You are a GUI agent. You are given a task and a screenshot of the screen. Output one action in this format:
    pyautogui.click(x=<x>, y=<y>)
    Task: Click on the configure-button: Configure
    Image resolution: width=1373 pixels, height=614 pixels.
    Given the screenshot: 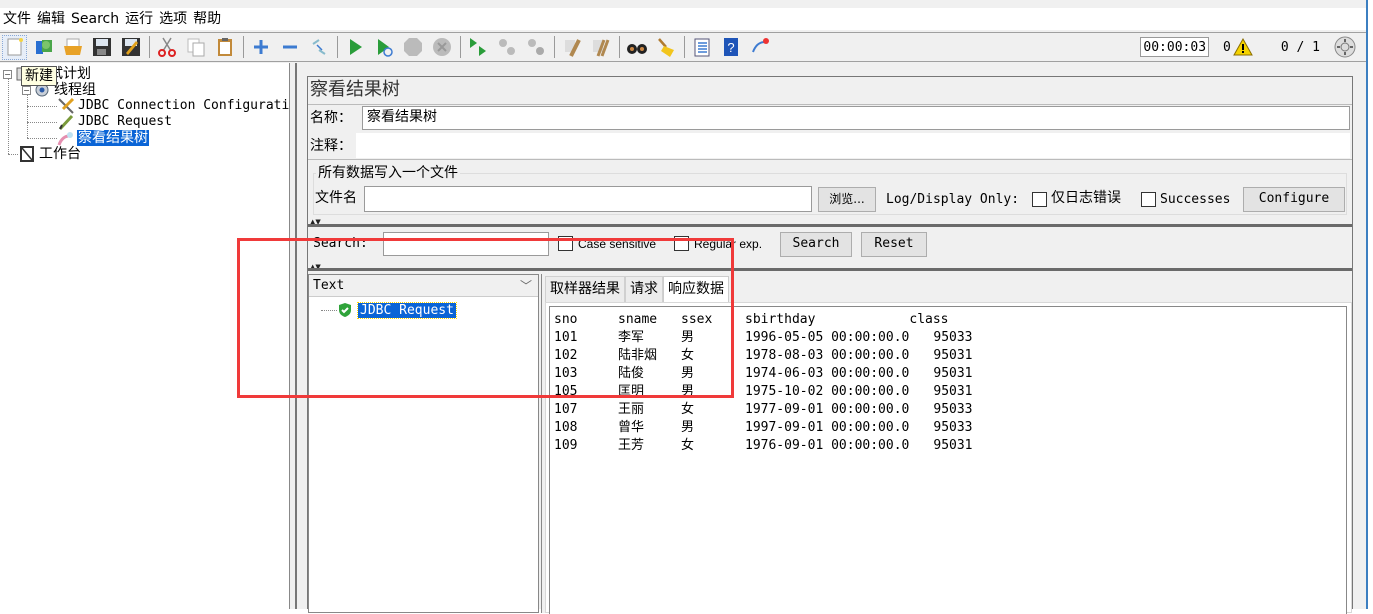 What is the action you would take?
    pyautogui.click(x=1294, y=199)
    